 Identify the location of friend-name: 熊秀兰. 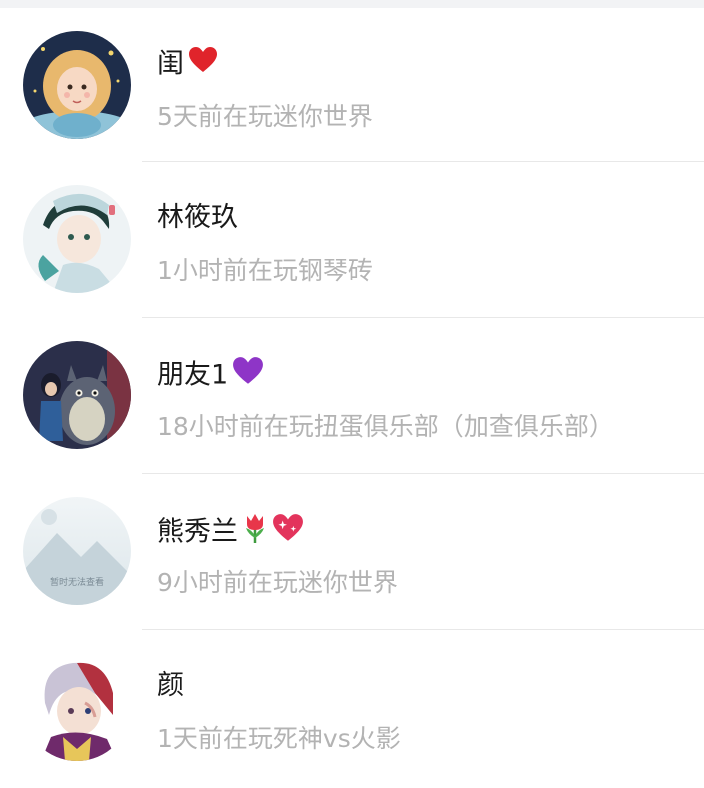
(230, 533).